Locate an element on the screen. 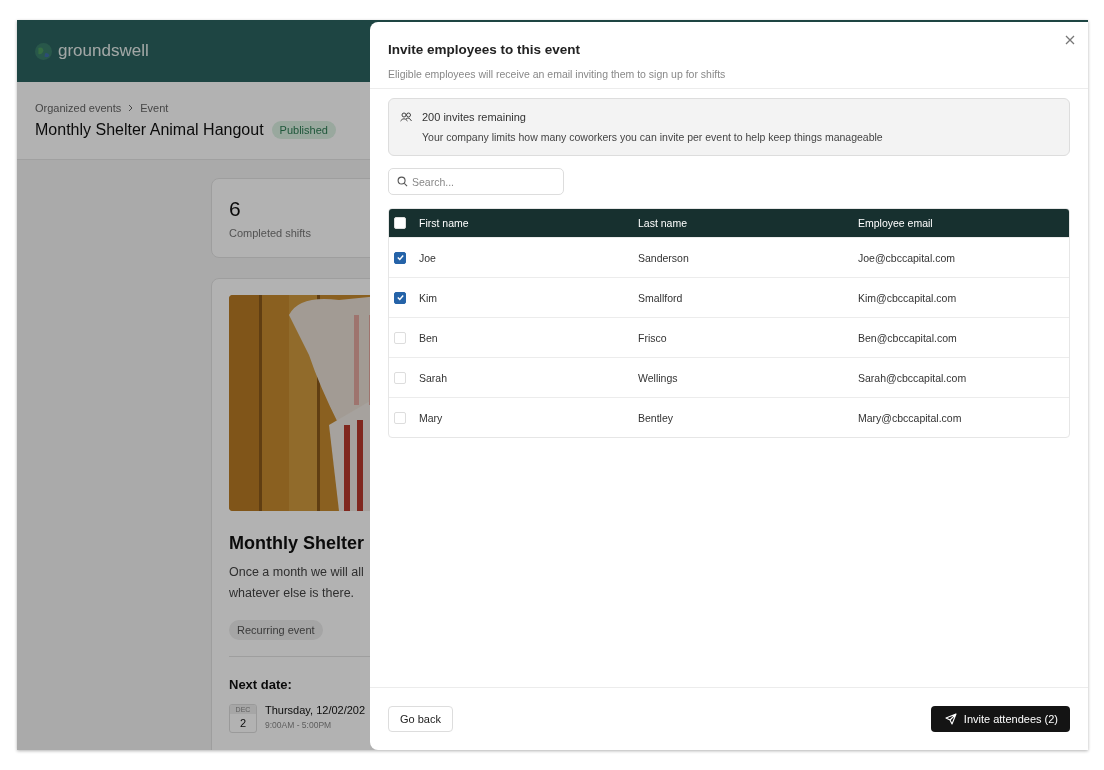 Image resolution: width=1104 pixels, height=770 pixels. column-header: Last name is located at coordinates (663, 223).